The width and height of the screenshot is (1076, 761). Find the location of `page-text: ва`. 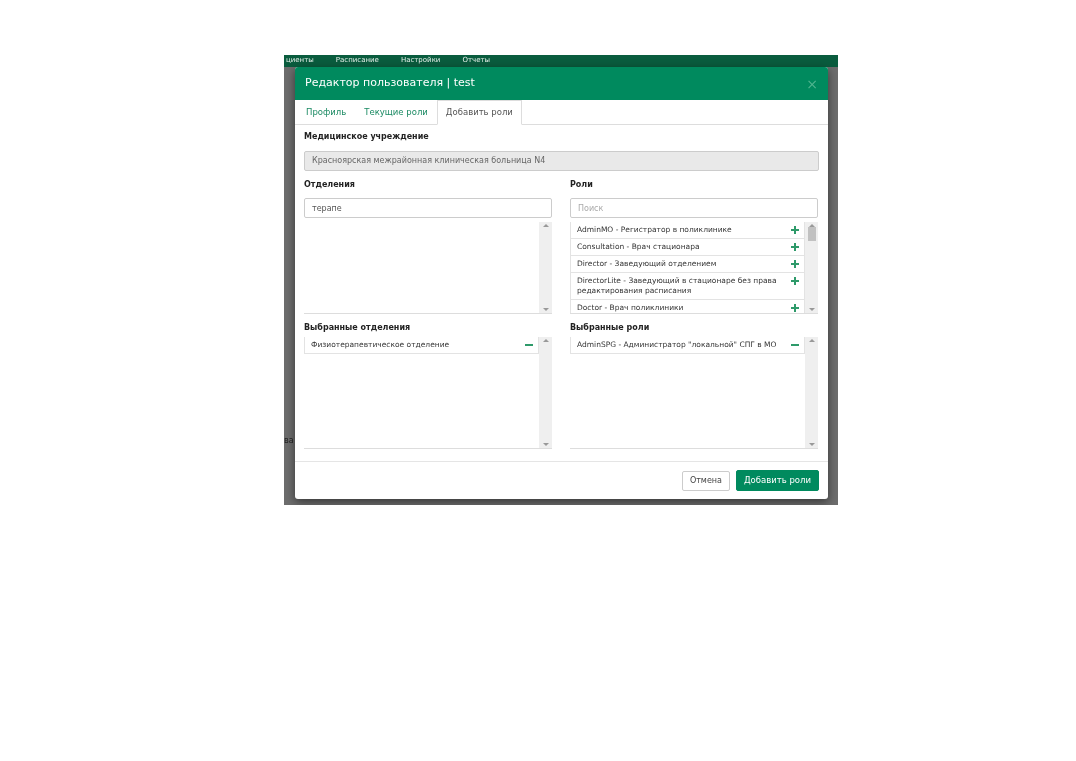

page-text: ва is located at coordinates (289, 441).